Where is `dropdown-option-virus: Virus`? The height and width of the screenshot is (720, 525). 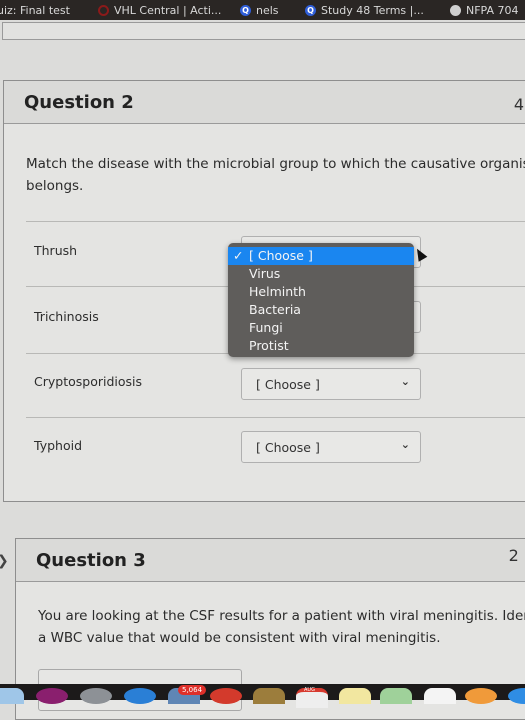
dropdown-option-virus: Virus is located at coordinates (321, 274).